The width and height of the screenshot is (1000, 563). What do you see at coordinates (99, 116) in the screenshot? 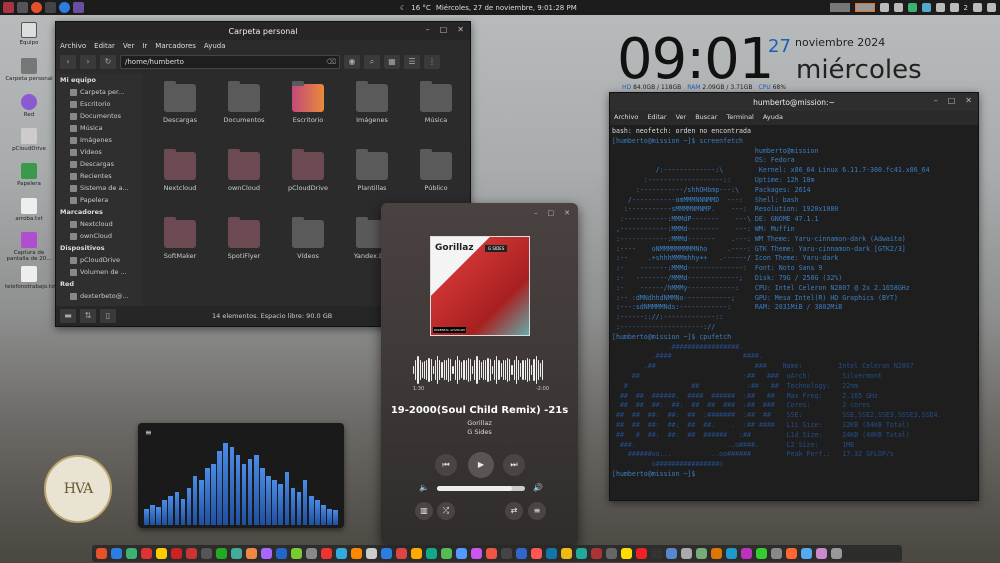
I see `sidebar-item-documentos: Documentos` at bounding box center [99, 116].